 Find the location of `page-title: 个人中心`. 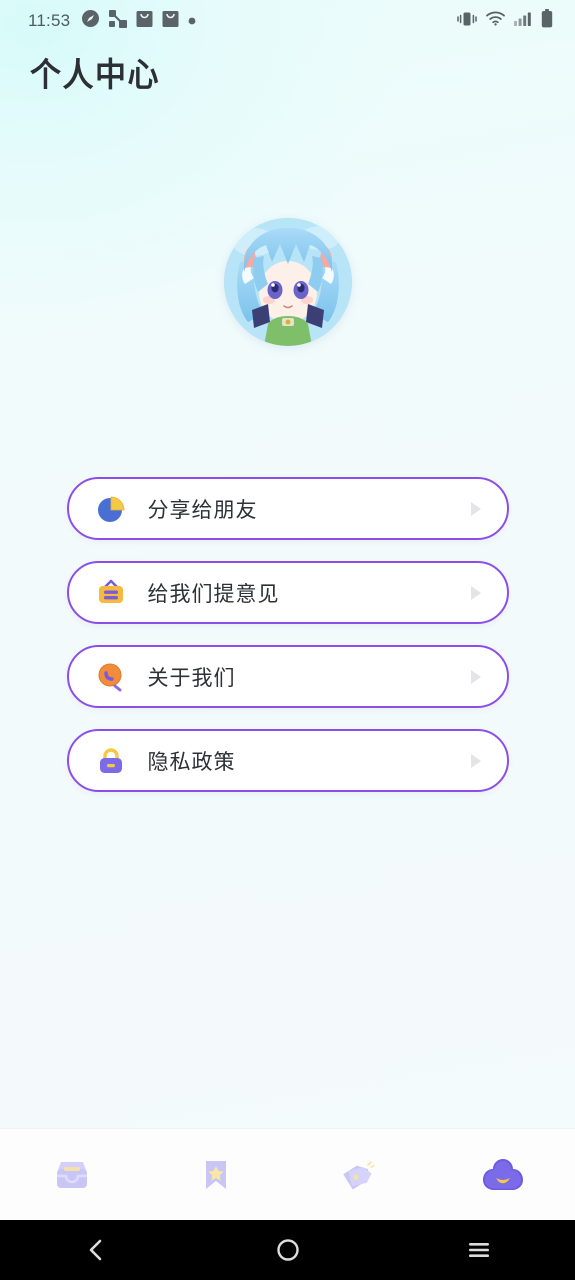

page-title: 个人中心 is located at coordinates (95, 75).